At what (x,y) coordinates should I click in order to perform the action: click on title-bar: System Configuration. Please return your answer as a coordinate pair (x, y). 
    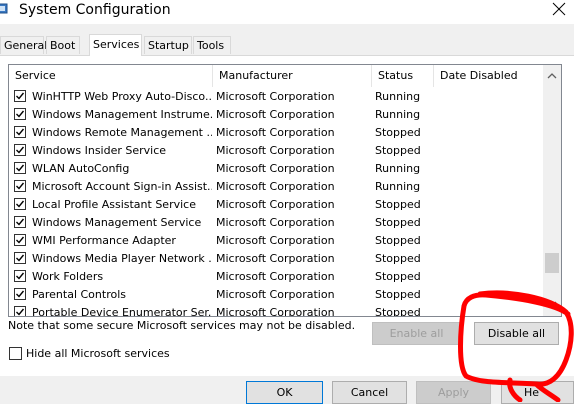
    Looking at the image, I should click on (287, 12).